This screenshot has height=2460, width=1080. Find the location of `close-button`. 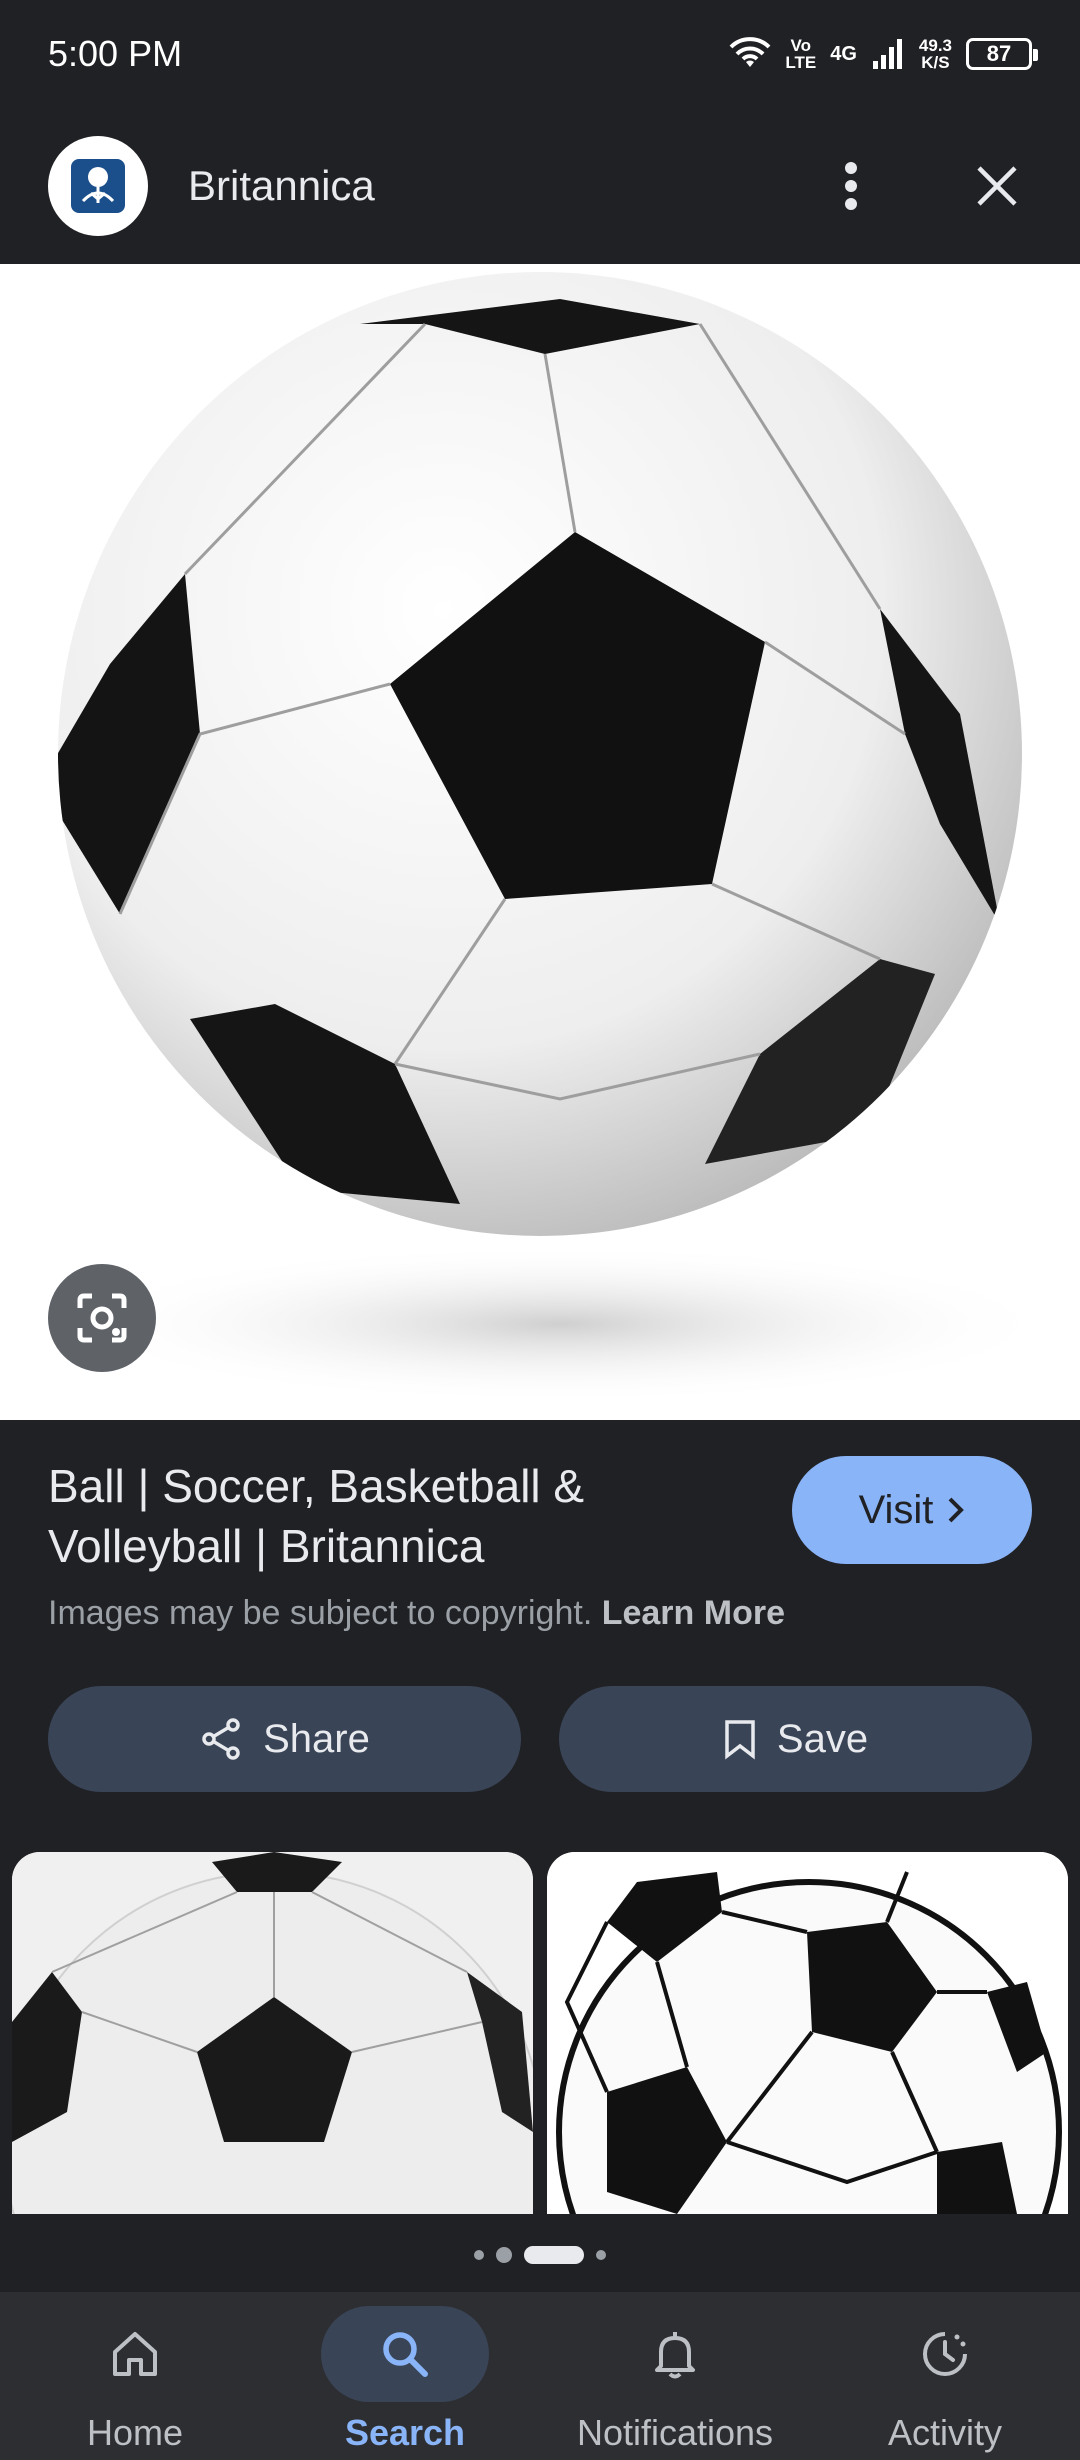

close-button is located at coordinates (997, 186).